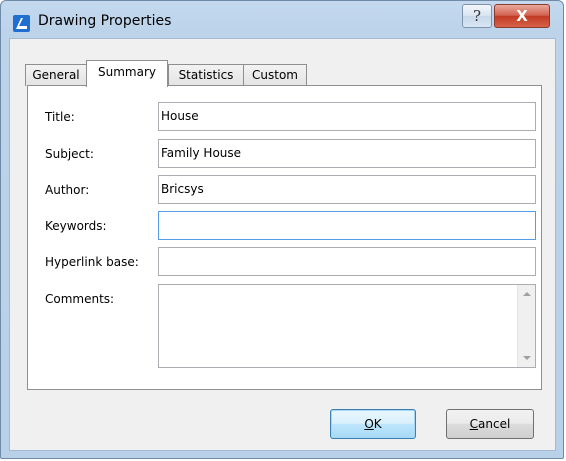 This screenshot has height=461, width=566. I want to click on ok-button: OK, so click(373, 424).